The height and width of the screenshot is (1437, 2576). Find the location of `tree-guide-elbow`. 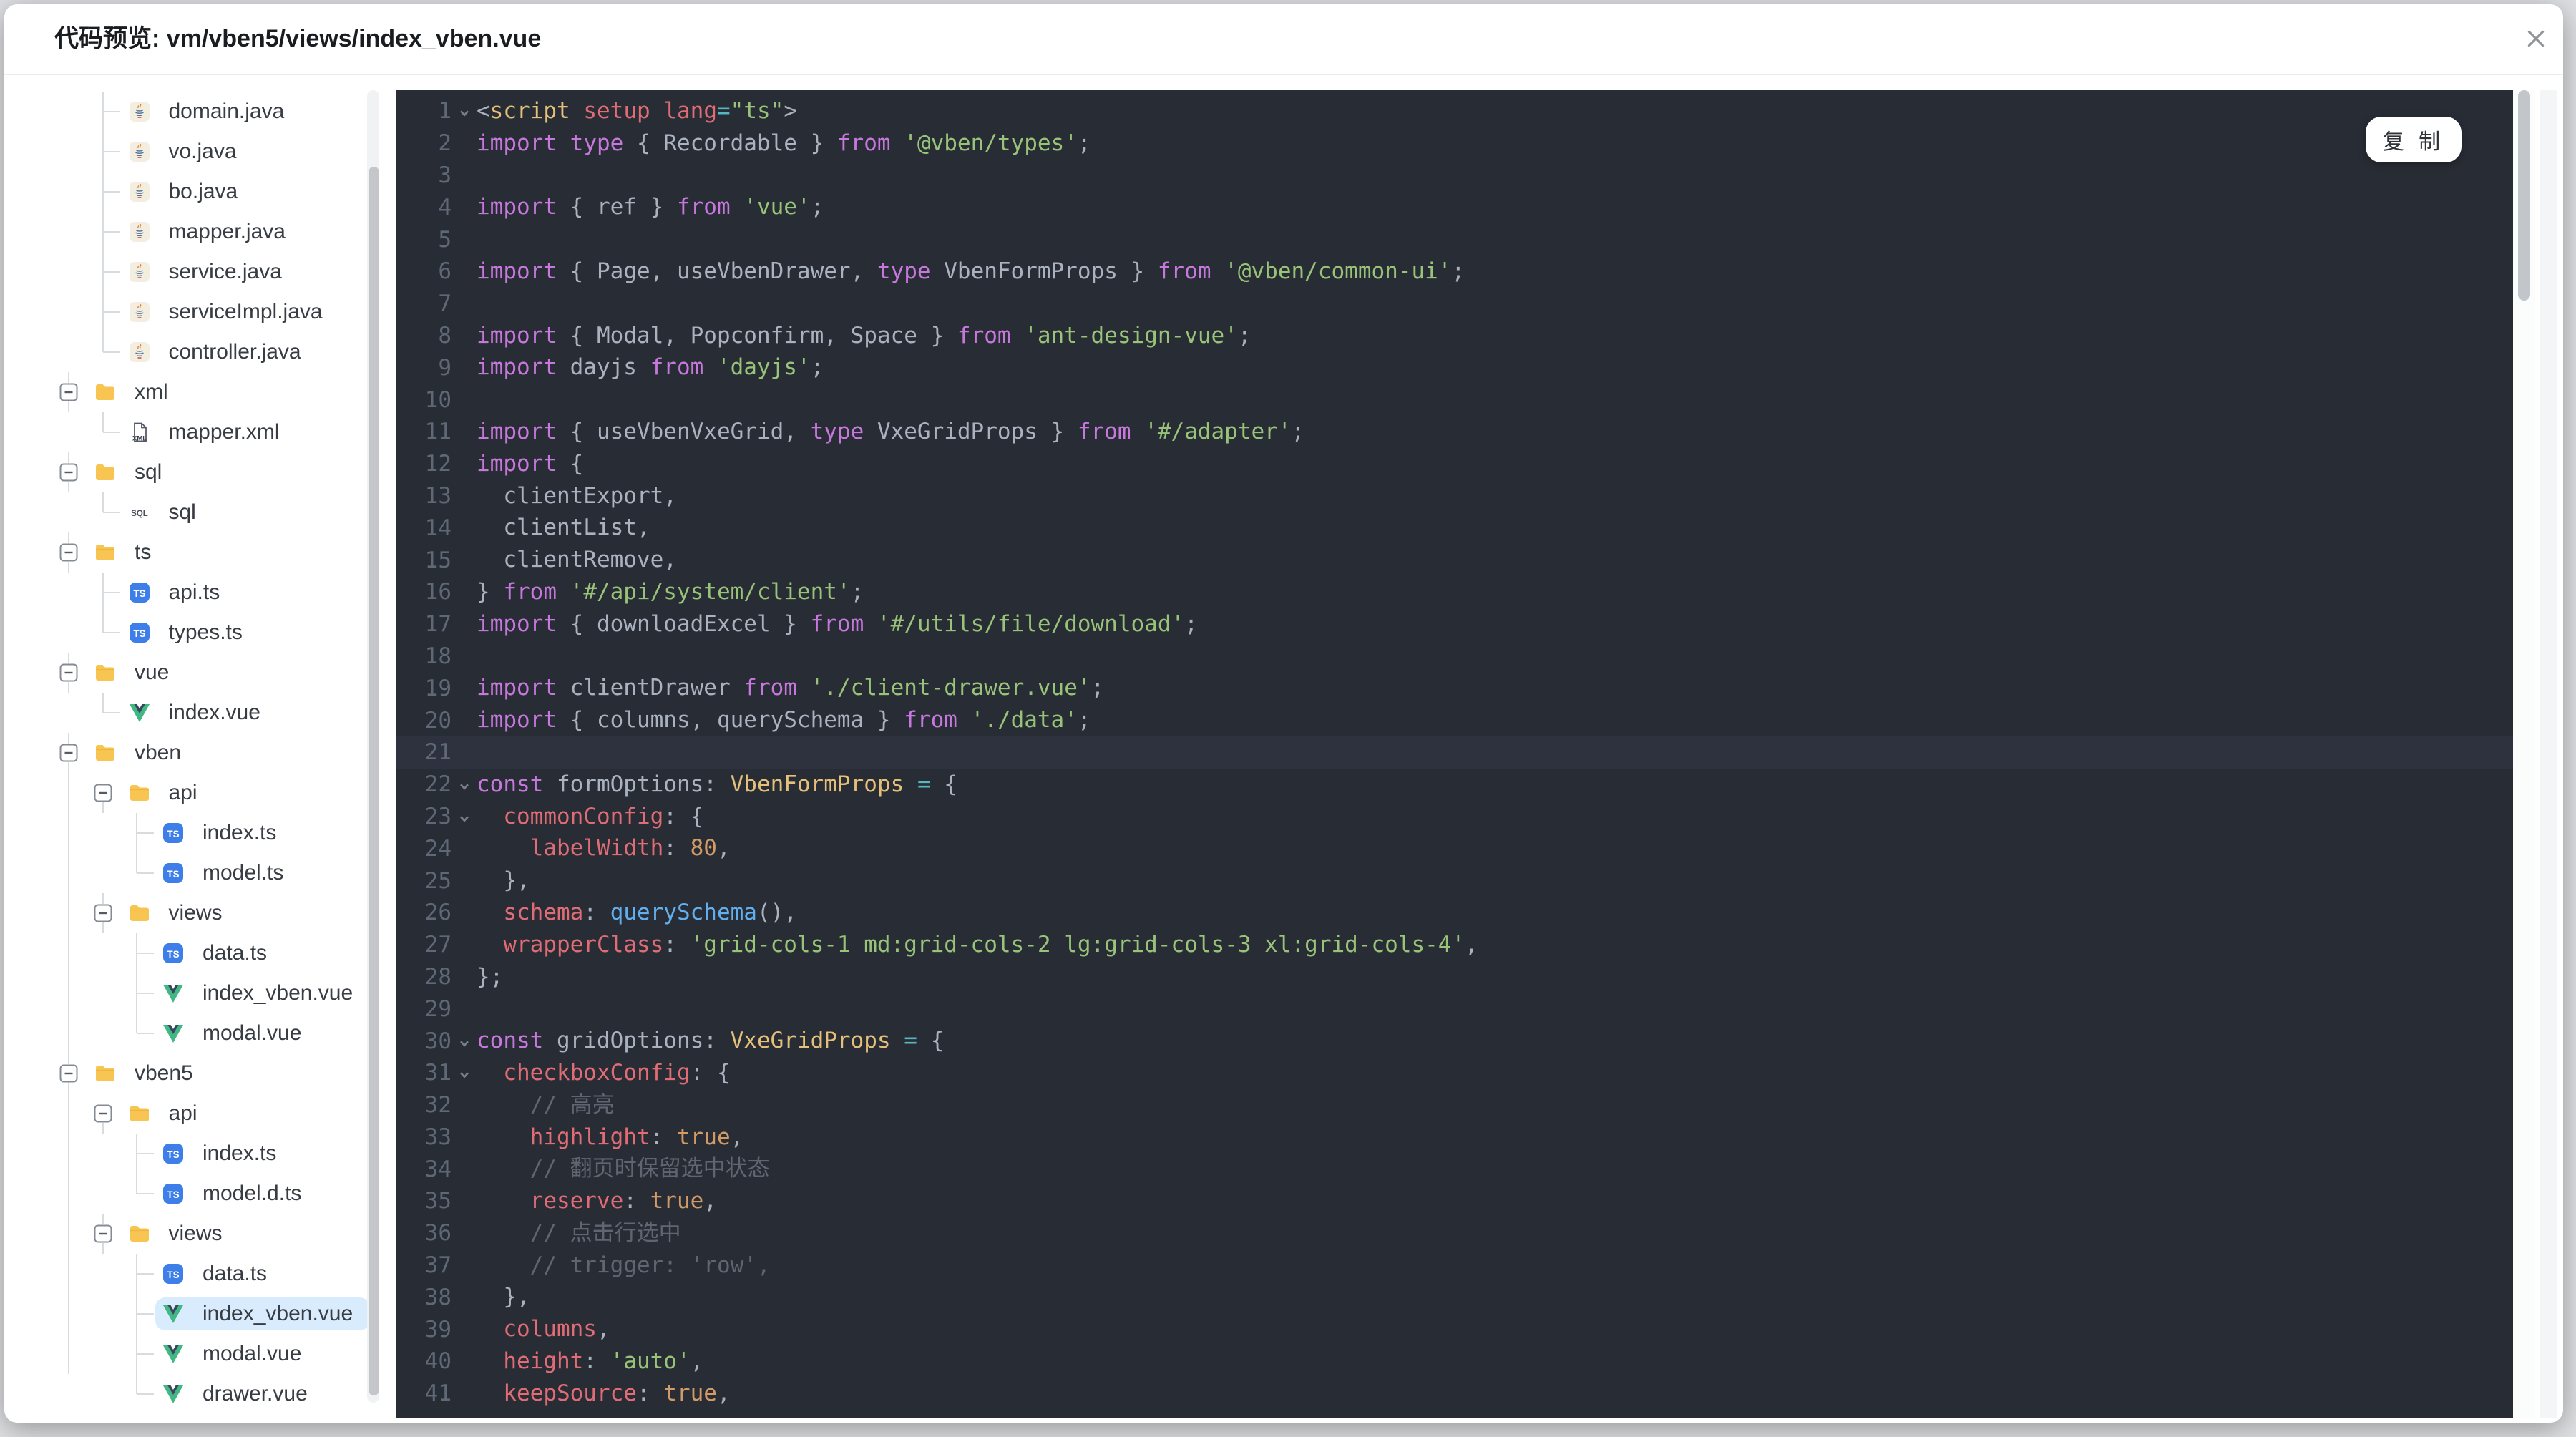

tree-guide-elbow is located at coordinates (145, 953).